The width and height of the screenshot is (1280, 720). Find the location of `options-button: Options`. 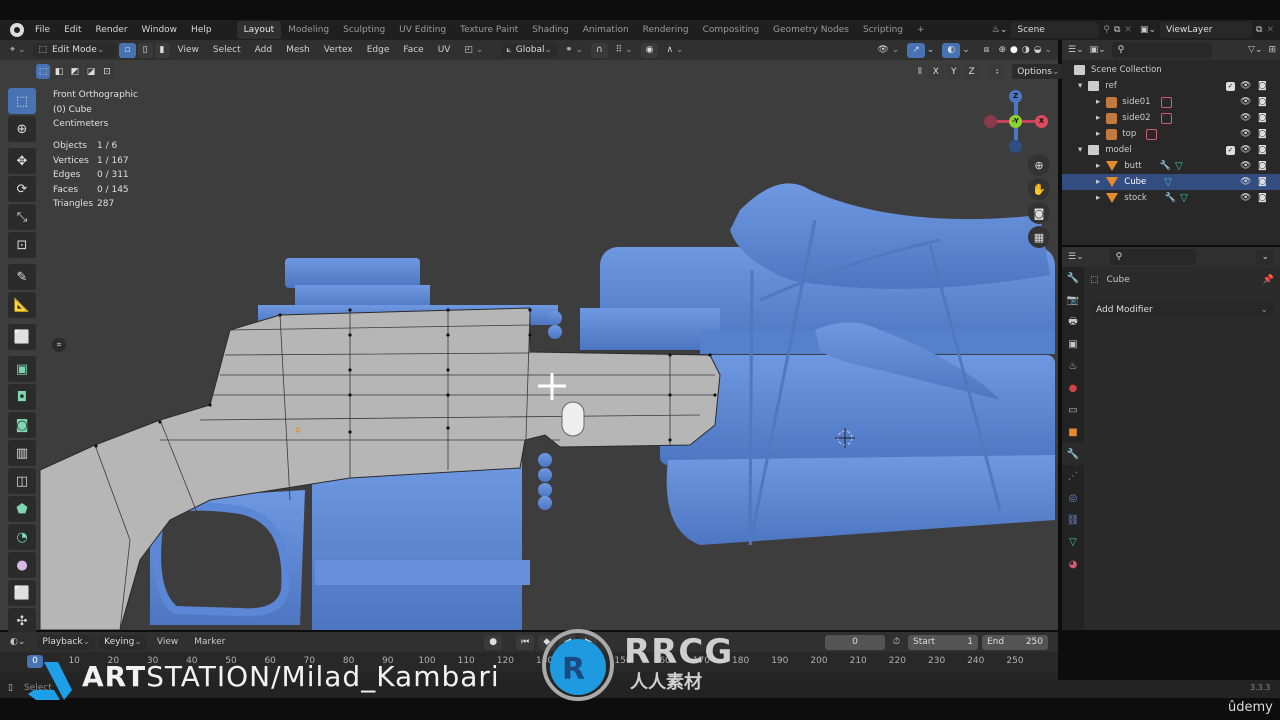

options-button: Options is located at coordinates (1038, 71).